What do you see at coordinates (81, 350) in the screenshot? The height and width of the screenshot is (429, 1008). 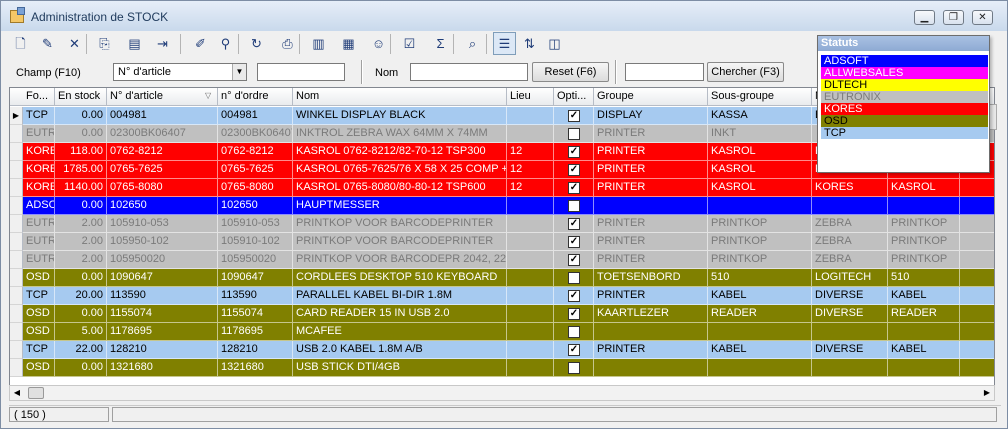 I see `table-cell: 22.00` at bounding box center [81, 350].